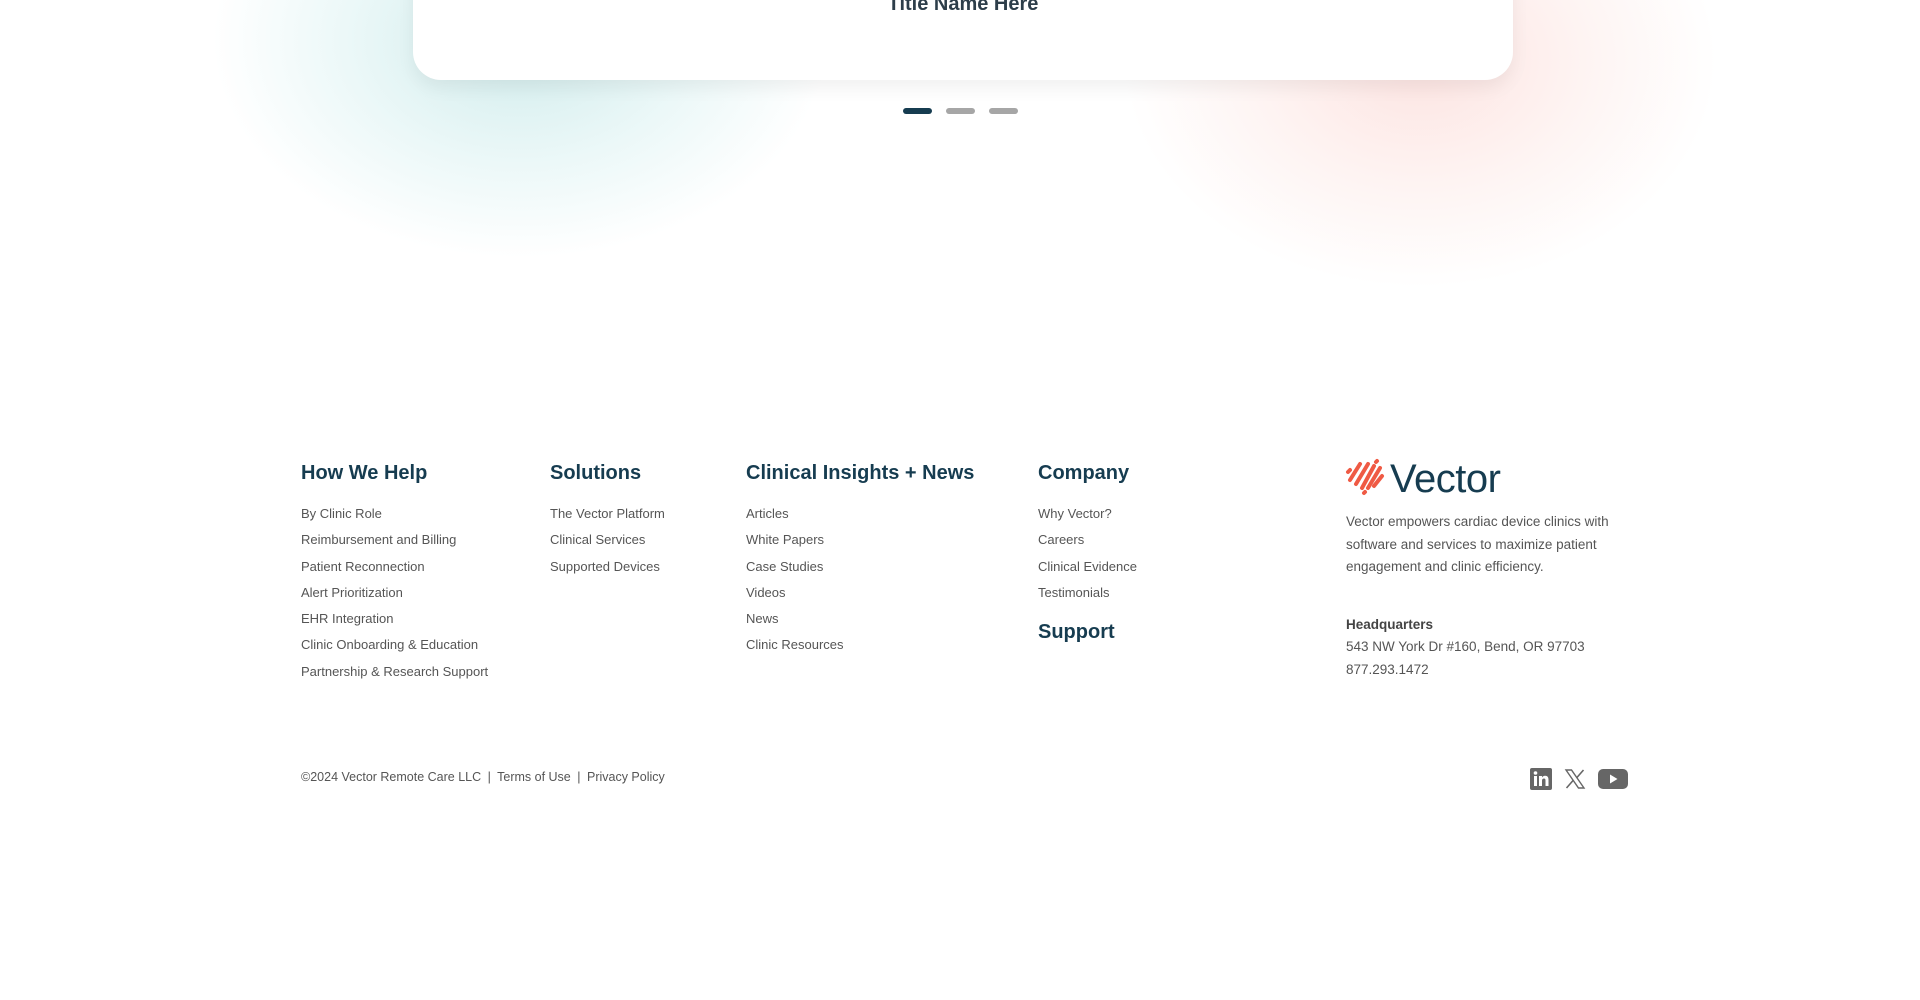 This screenshot has width=1920, height=1000. Describe the element at coordinates (1445, 479) in the screenshot. I see `logo-wordmark: Vector` at that location.